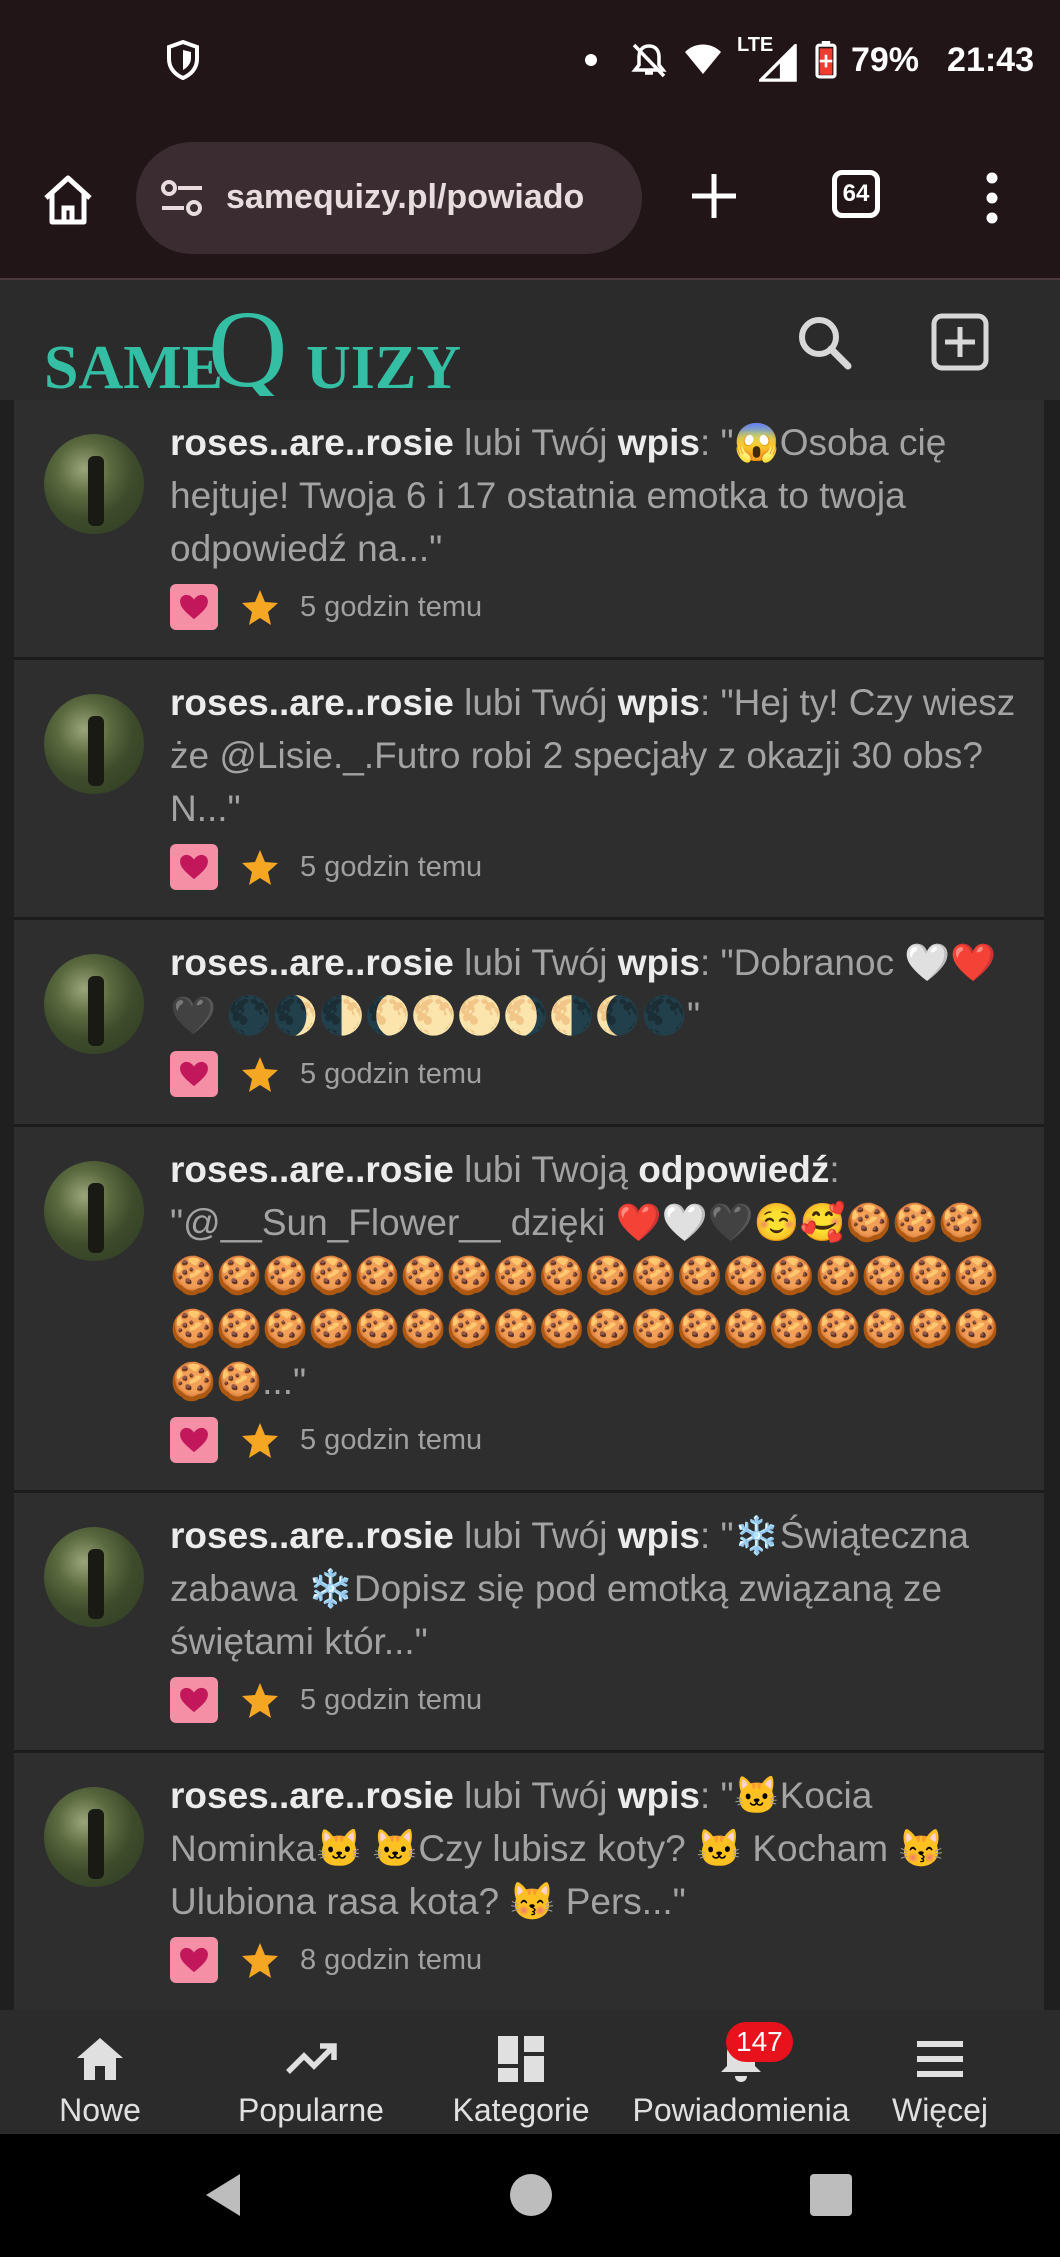 This screenshot has height=2257, width=1060. I want to click on nav-label: Kategorie, so click(521, 2110).